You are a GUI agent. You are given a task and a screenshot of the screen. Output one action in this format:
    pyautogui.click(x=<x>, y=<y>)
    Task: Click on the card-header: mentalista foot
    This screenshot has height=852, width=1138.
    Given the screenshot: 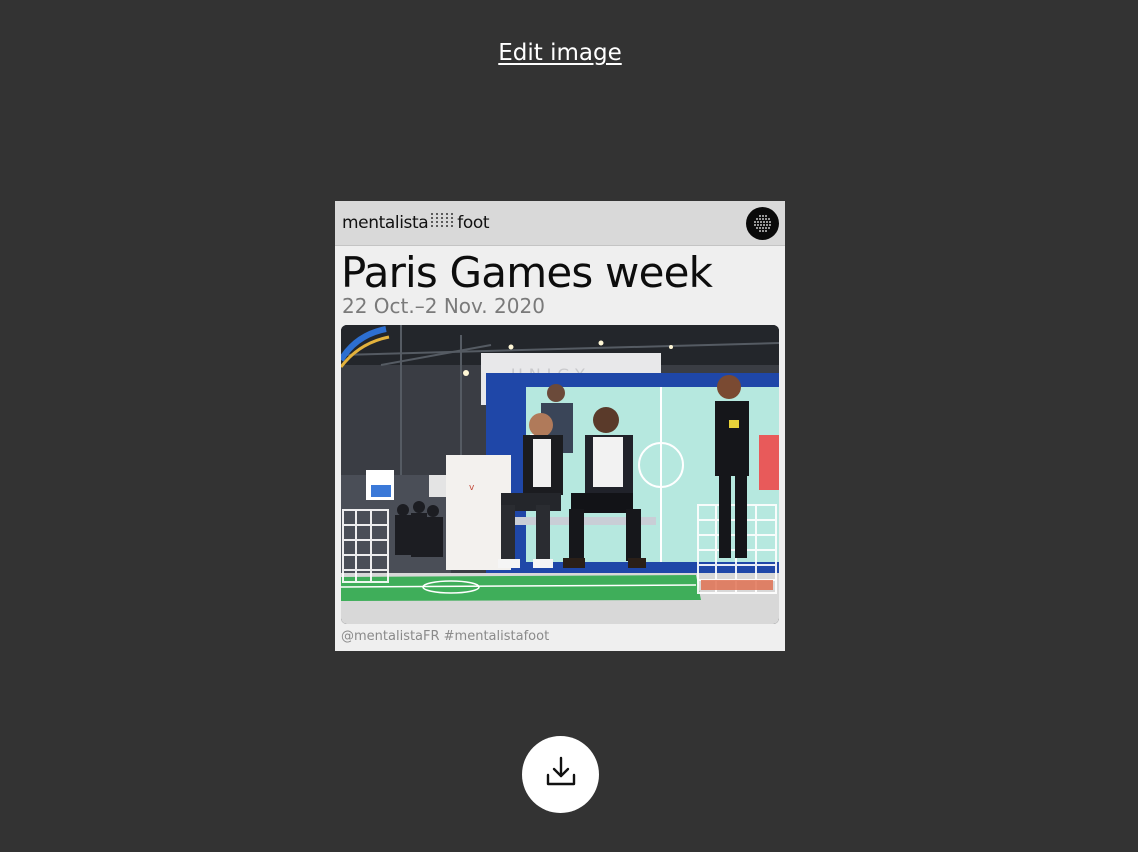 What is the action you would take?
    pyautogui.click(x=560, y=223)
    